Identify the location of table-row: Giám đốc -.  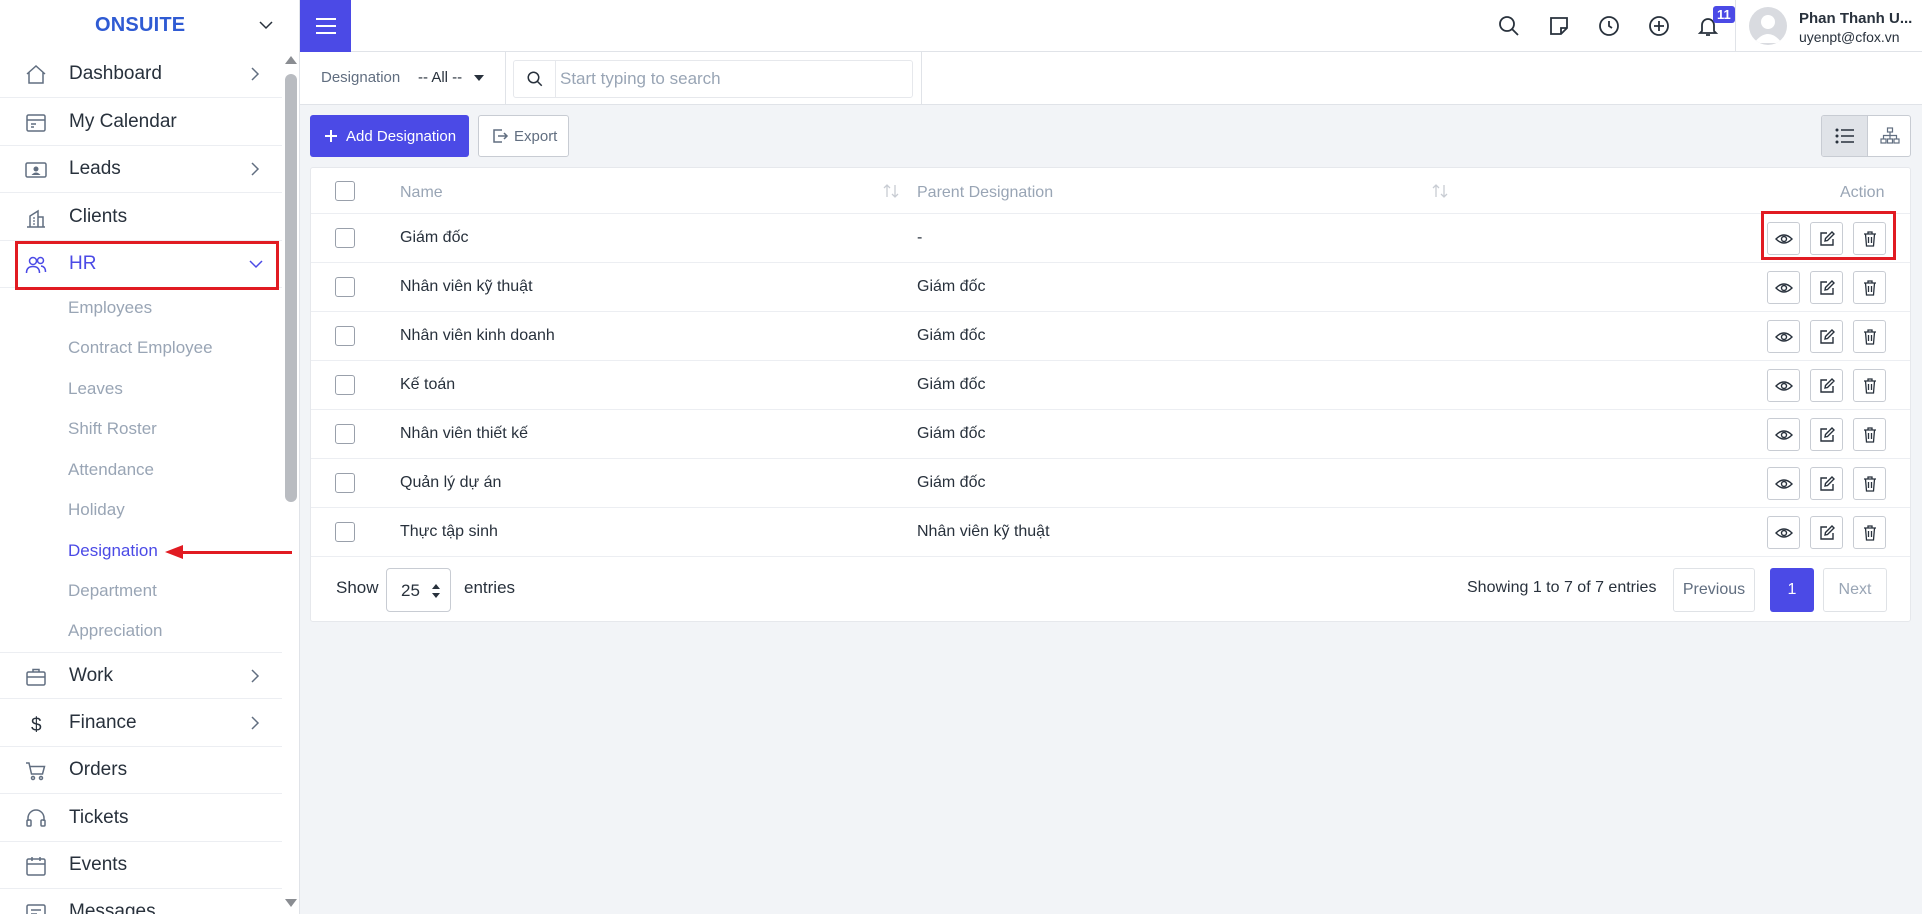
(1110, 238).